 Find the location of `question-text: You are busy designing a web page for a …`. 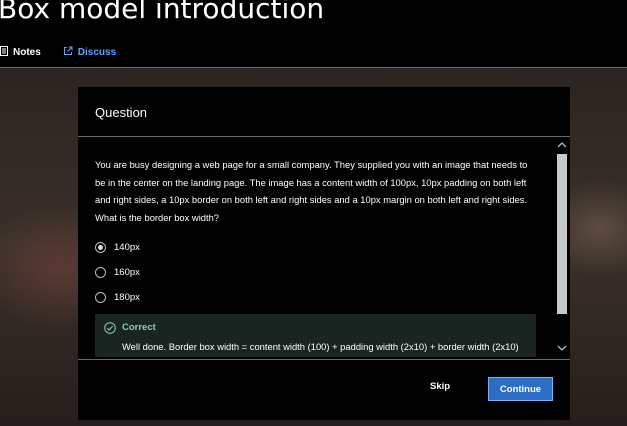

question-text: You are busy designing a web page for a … is located at coordinates (311, 191).